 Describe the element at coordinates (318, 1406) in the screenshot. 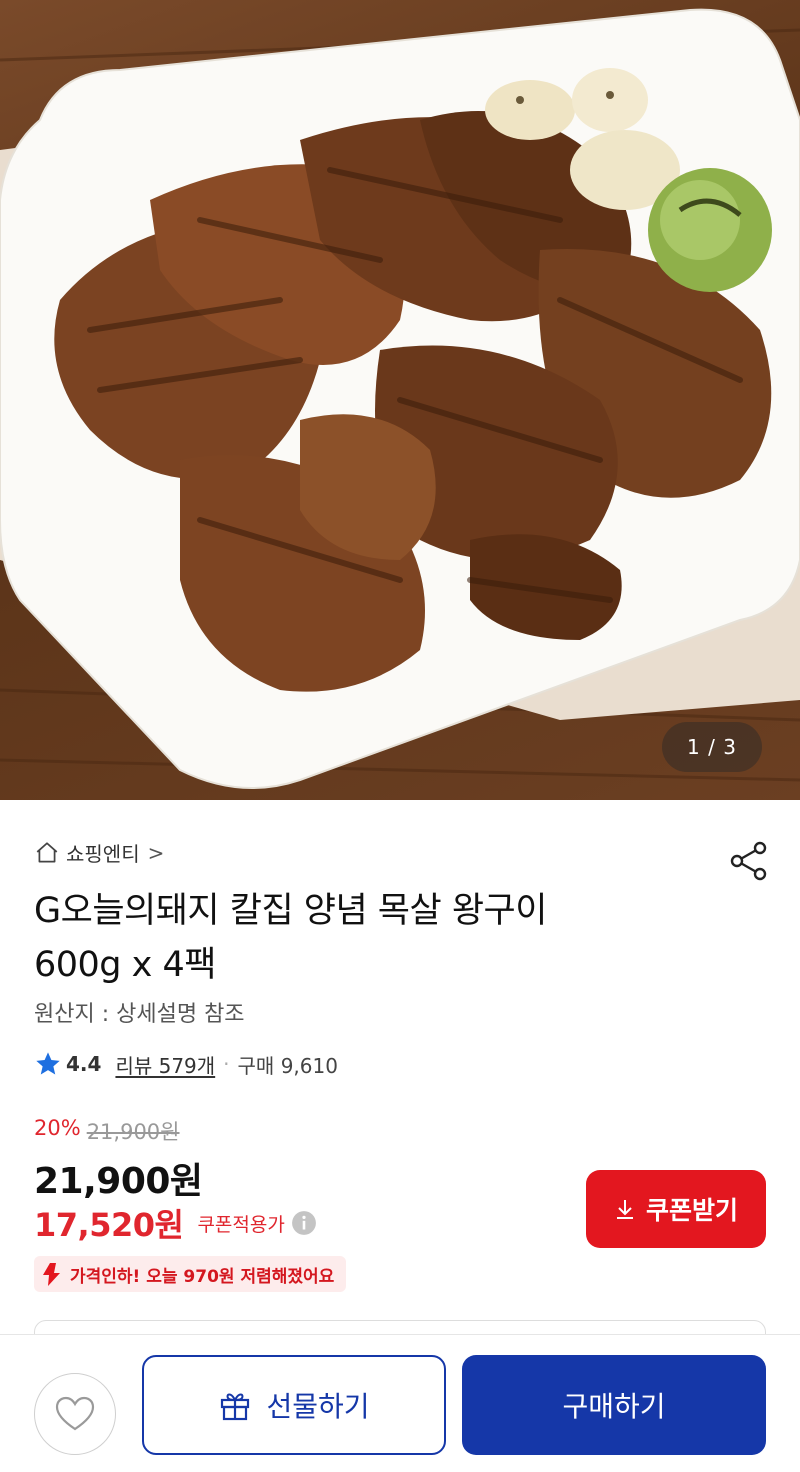

I see `gift-label: 선물하기` at that location.